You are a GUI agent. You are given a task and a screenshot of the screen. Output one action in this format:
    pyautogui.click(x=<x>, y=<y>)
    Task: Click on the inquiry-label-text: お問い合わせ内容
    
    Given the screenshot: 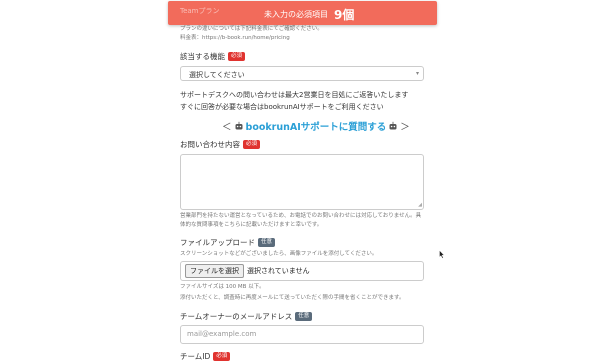 What is the action you would take?
    pyautogui.click(x=210, y=144)
    